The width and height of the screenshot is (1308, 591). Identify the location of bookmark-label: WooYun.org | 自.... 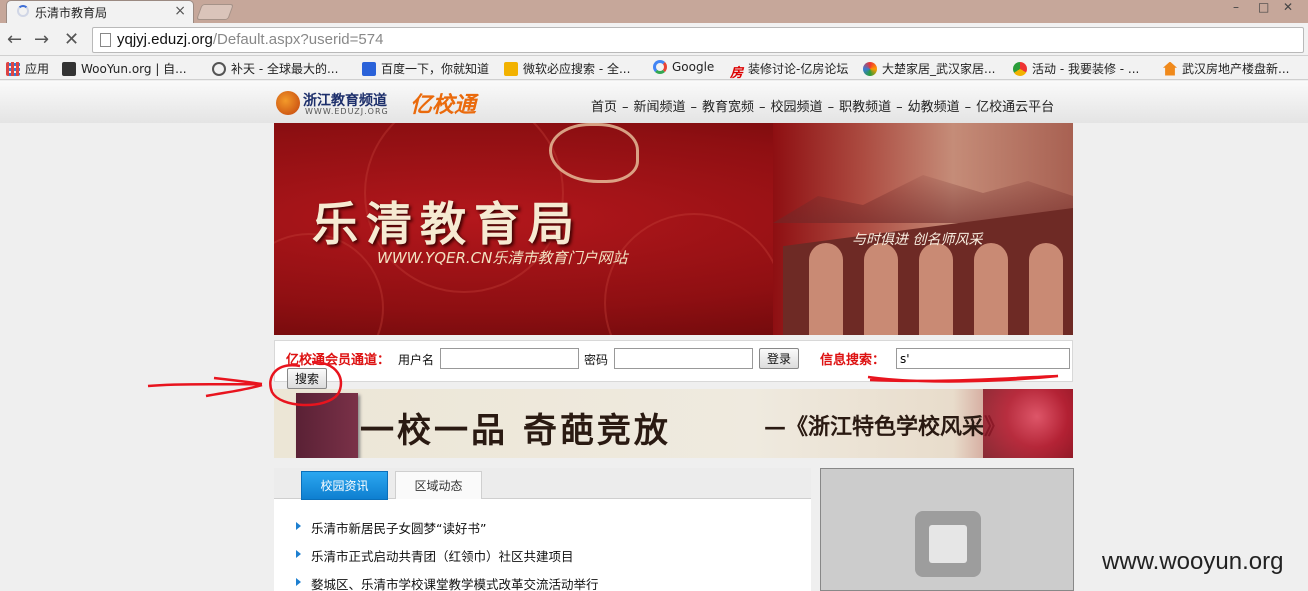
(134, 69).